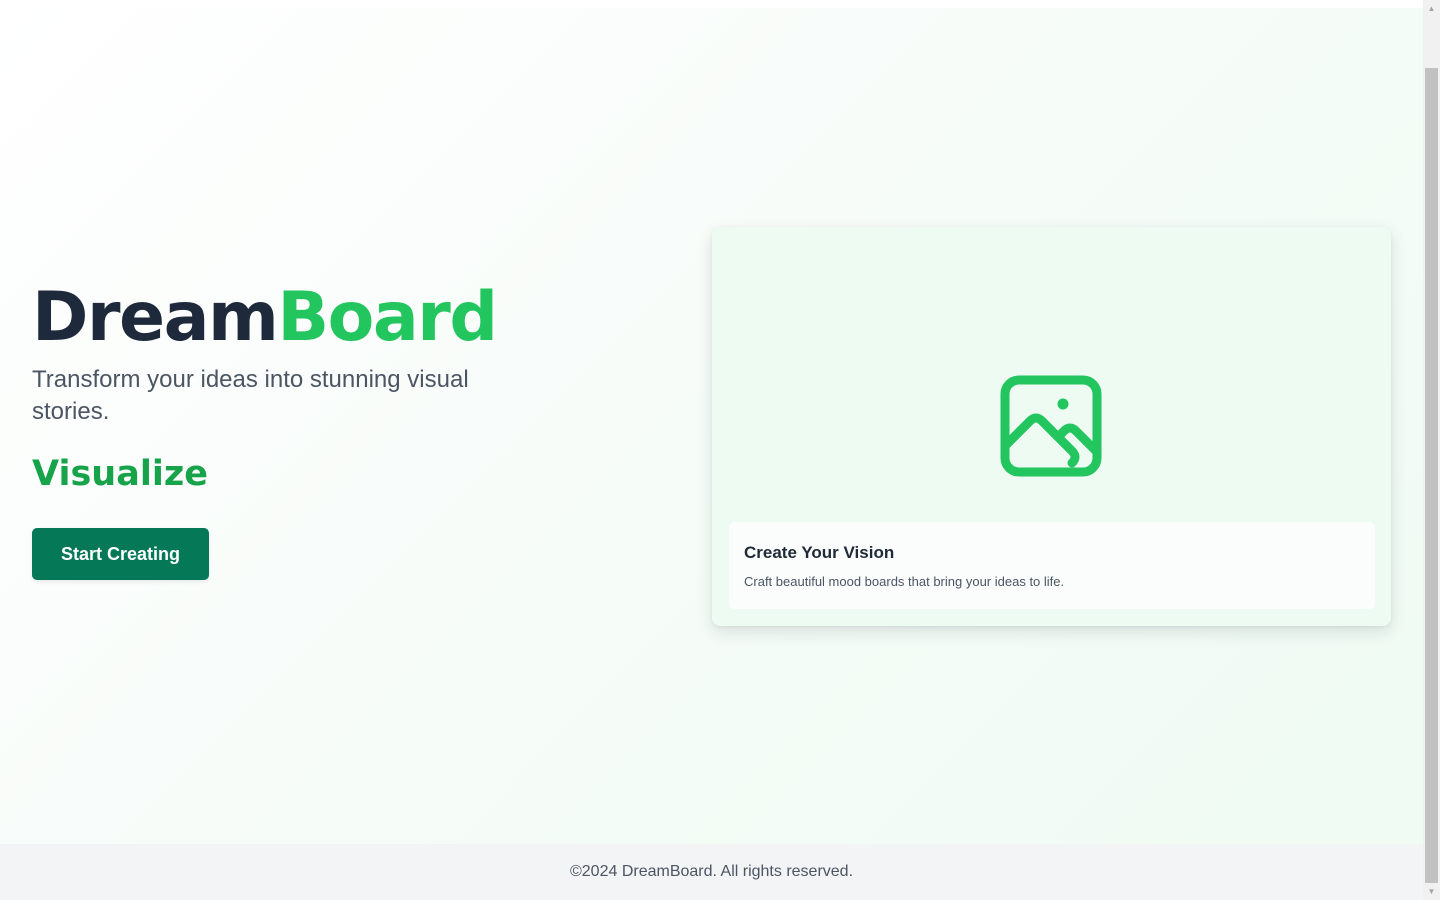 Image resolution: width=1440 pixels, height=900 pixels. What do you see at coordinates (819, 552) in the screenshot?
I see `card-title: Create Your Vision` at bounding box center [819, 552].